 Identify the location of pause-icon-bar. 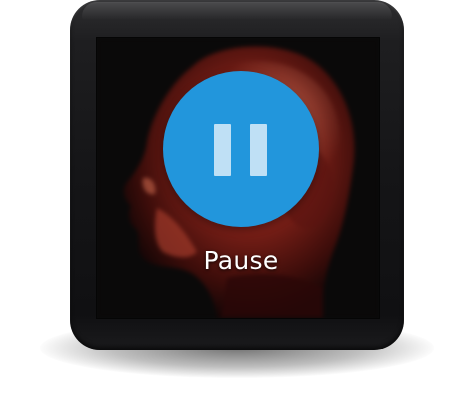
(258, 150).